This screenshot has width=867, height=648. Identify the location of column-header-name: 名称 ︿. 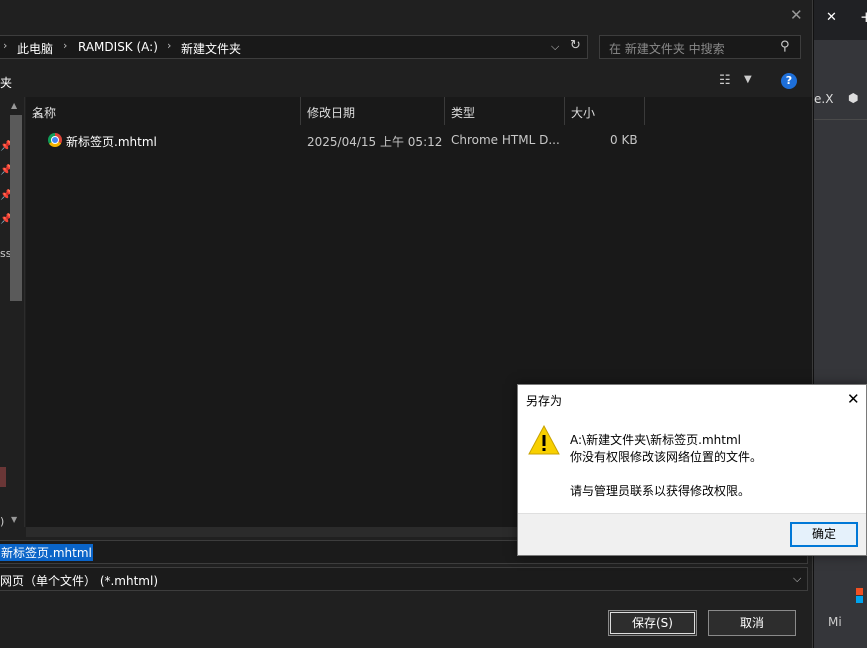
(163, 111).